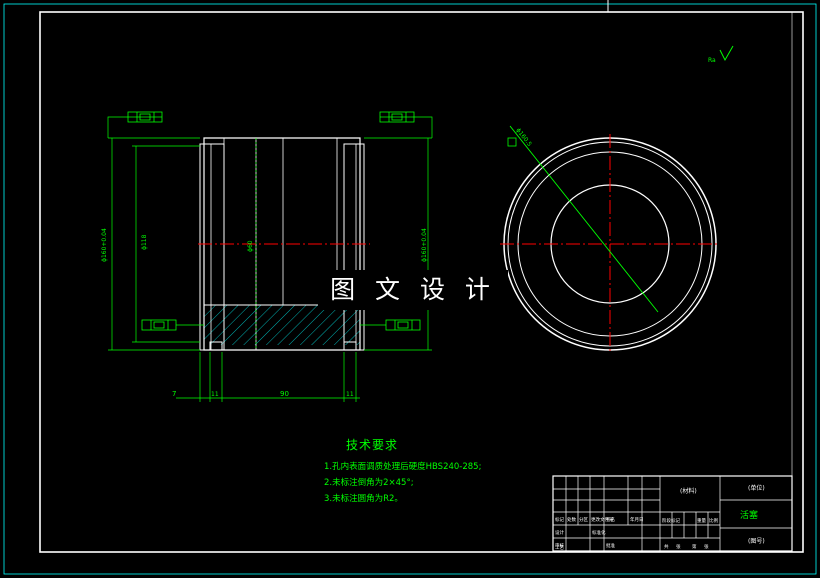  Describe the element at coordinates (282, 325) in the screenshot. I see `section-hatch` at that location.